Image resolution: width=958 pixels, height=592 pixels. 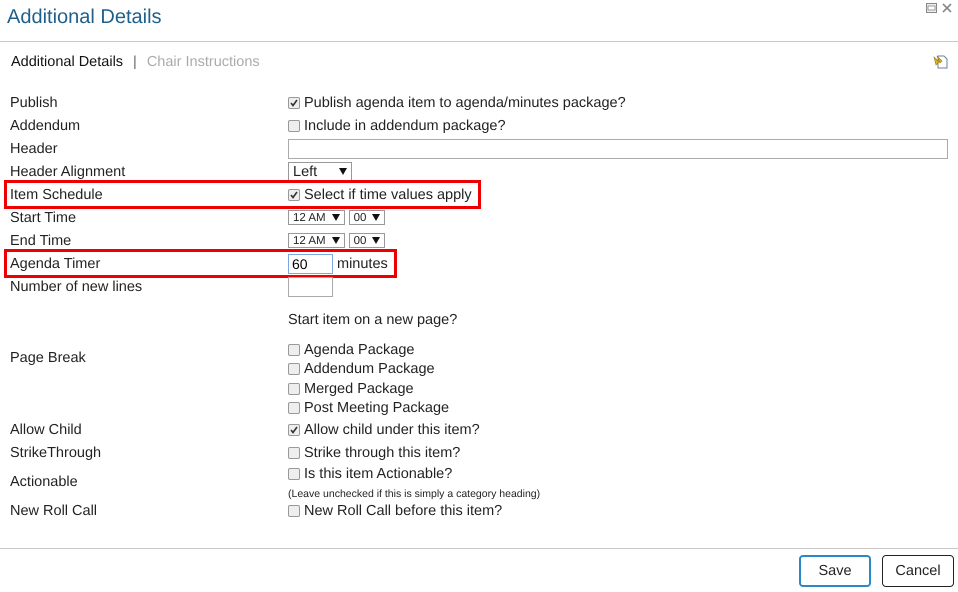 I want to click on close-icon, so click(x=947, y=8).